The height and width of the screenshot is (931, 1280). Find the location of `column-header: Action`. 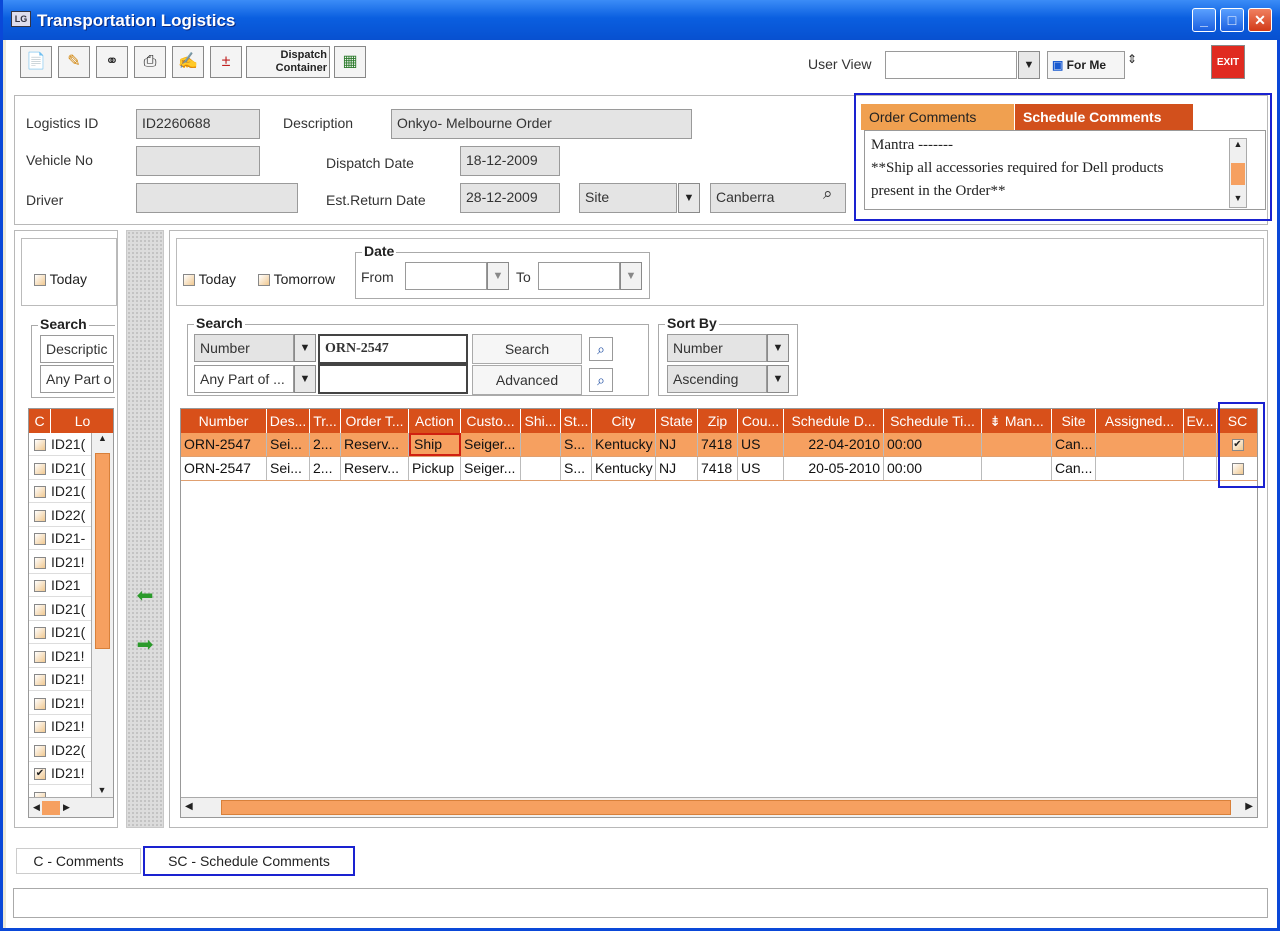

column-header: Action is located at coordinates (435, 421).